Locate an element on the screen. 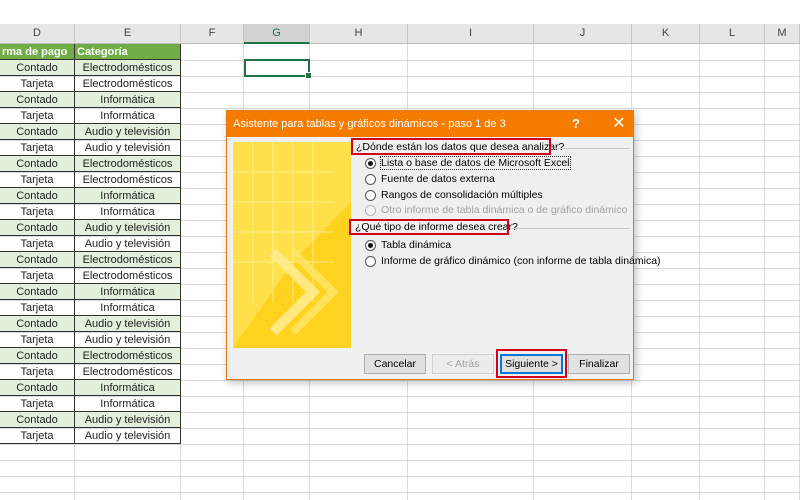 Image resolution: width=800 pixels, height=500 pixels. column-header-g: G is located at coordinates (277, 34).